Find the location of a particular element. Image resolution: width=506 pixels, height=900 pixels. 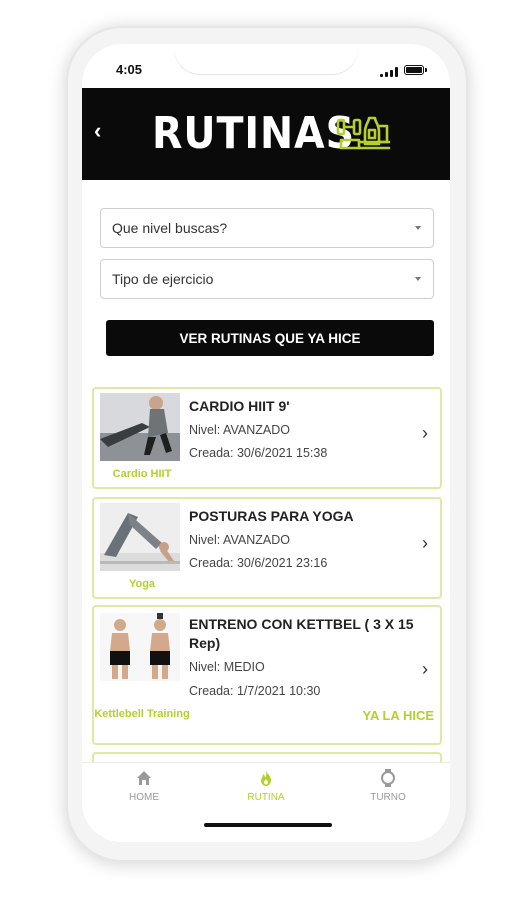

routine-title: ENTRENO CON KETTBEL ( 3 X 15 Rep) is located at coordinates (301, 633).